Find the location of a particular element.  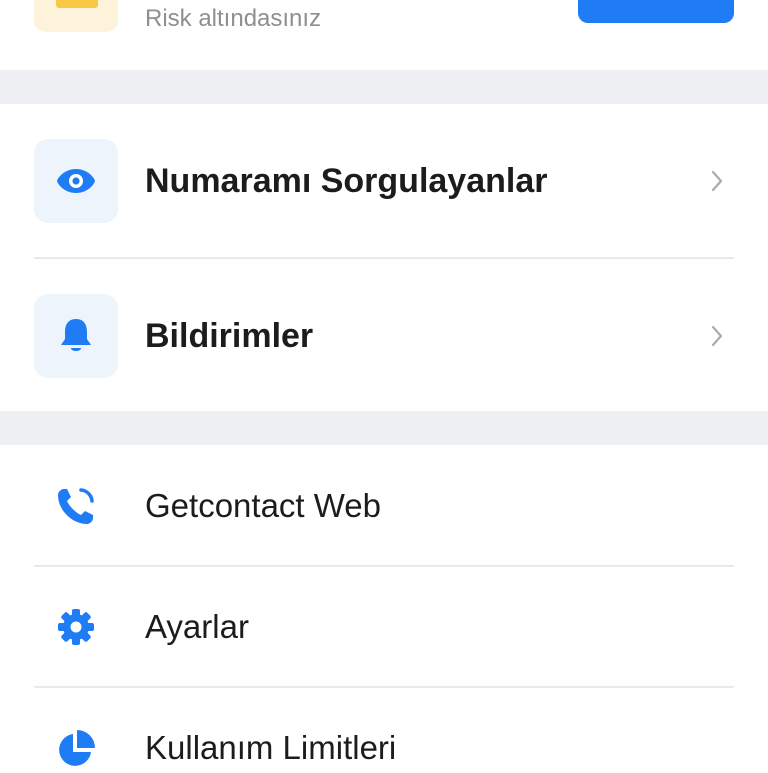

pie-chart-icon-wrap is located at coordinates (76, 749).